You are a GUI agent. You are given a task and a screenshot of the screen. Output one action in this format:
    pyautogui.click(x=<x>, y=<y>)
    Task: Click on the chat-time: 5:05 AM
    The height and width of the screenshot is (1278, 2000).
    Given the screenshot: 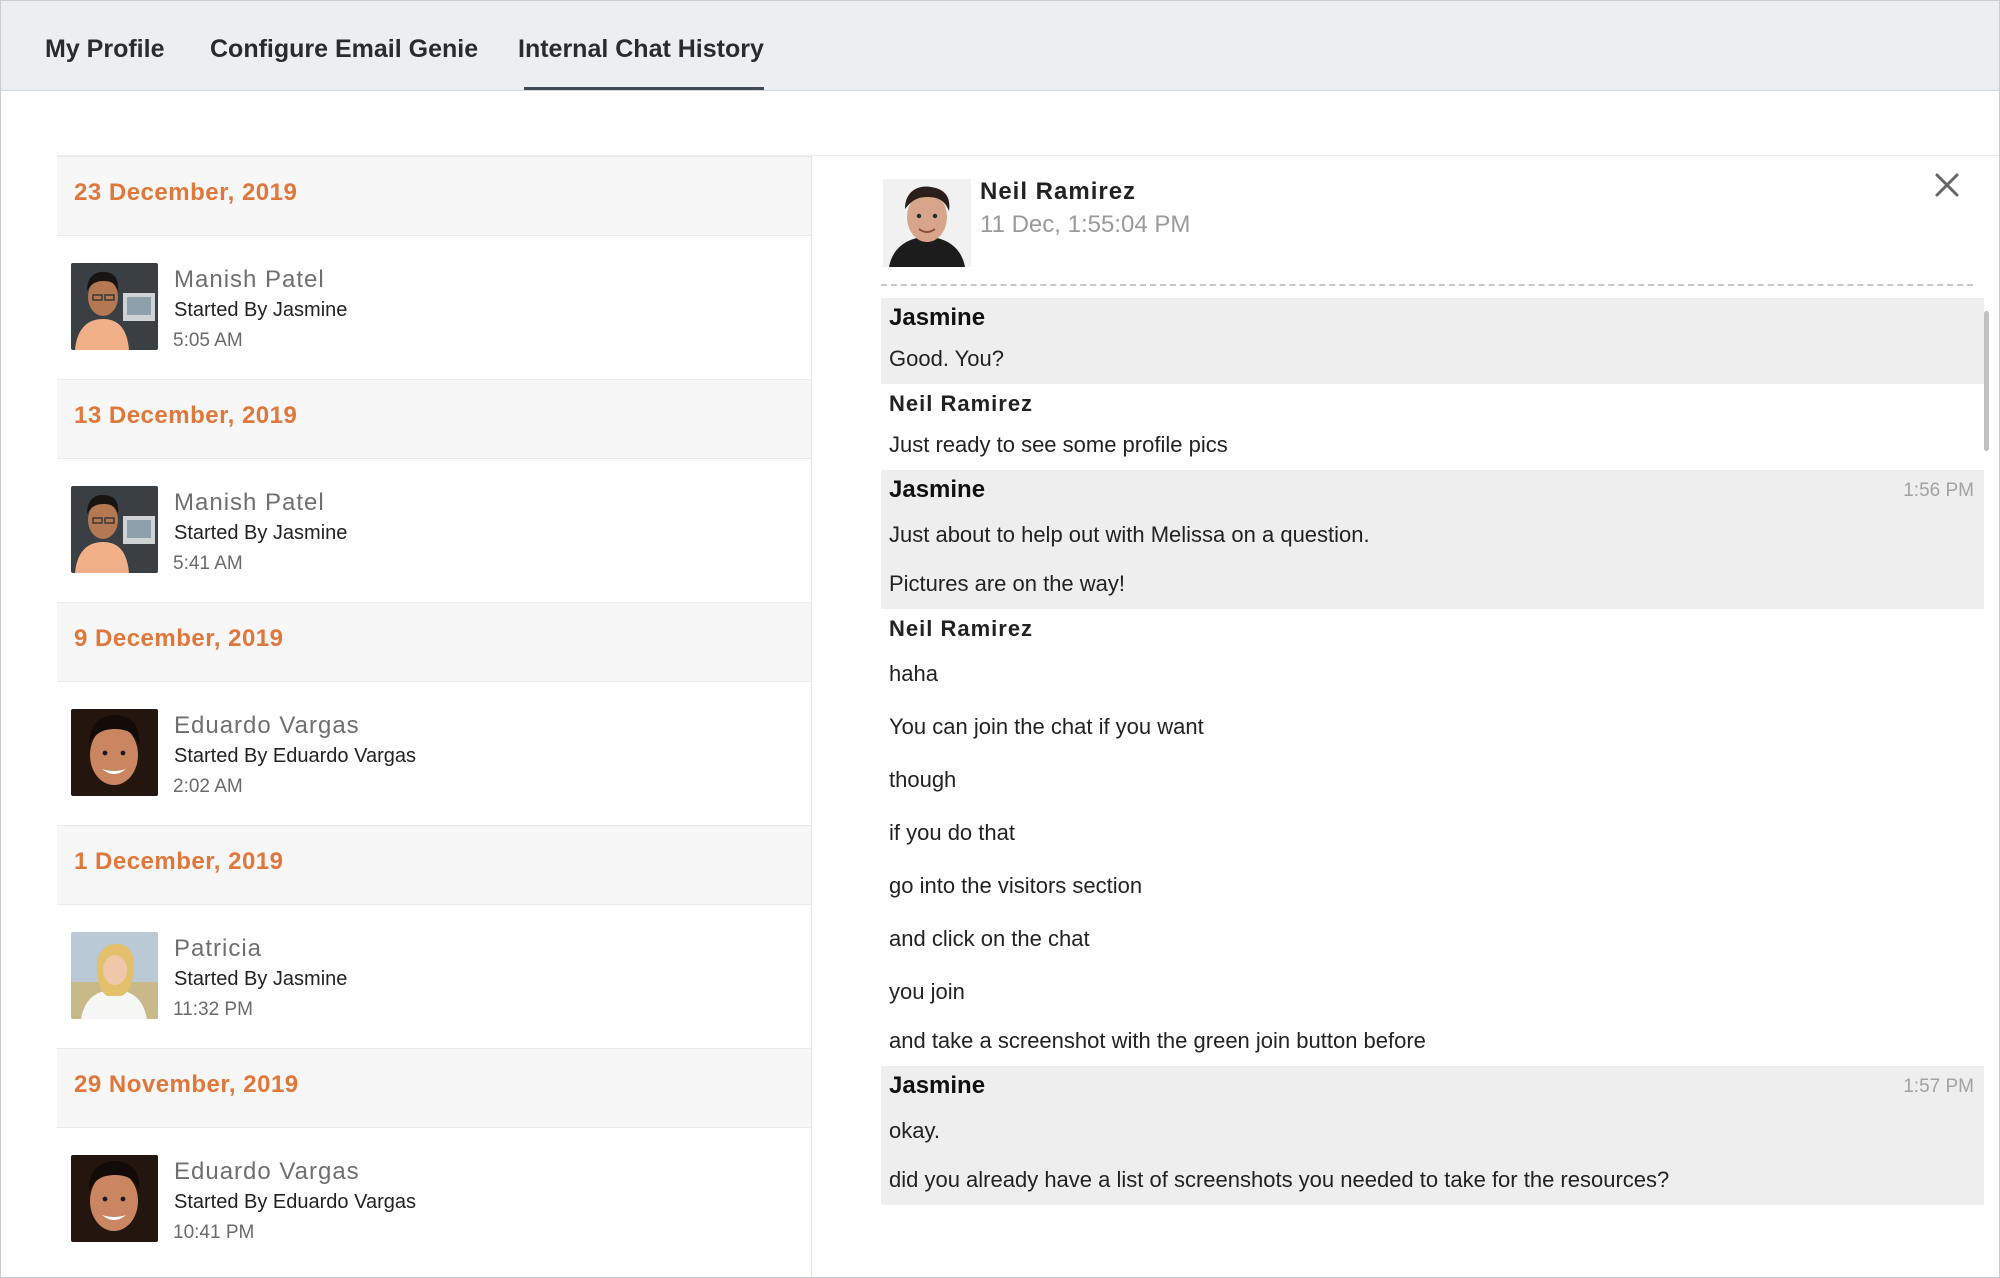 What is the action you would take?
    pyautogui.click(x=208, y=340)
    